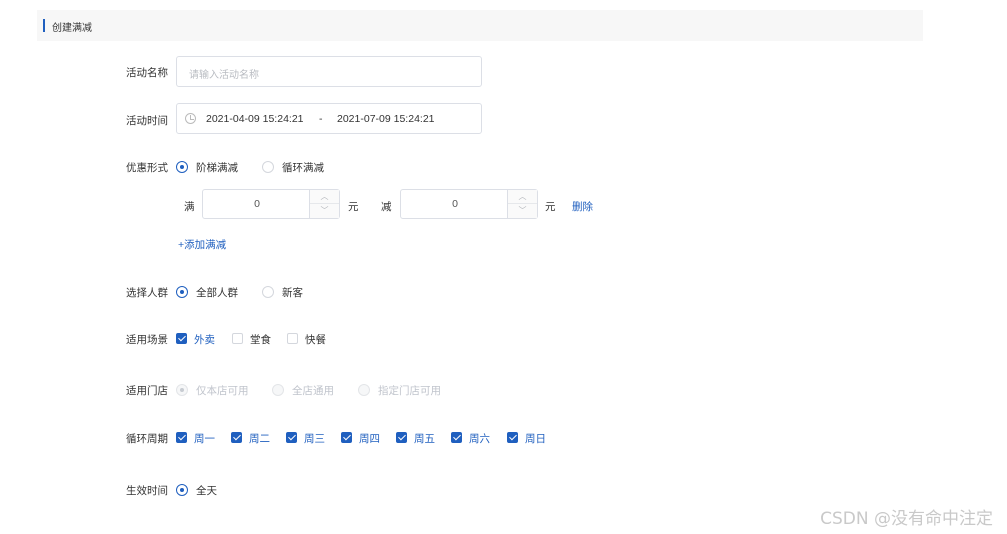  I want to click on unit-yuan-1: 元, so click(353, 207).